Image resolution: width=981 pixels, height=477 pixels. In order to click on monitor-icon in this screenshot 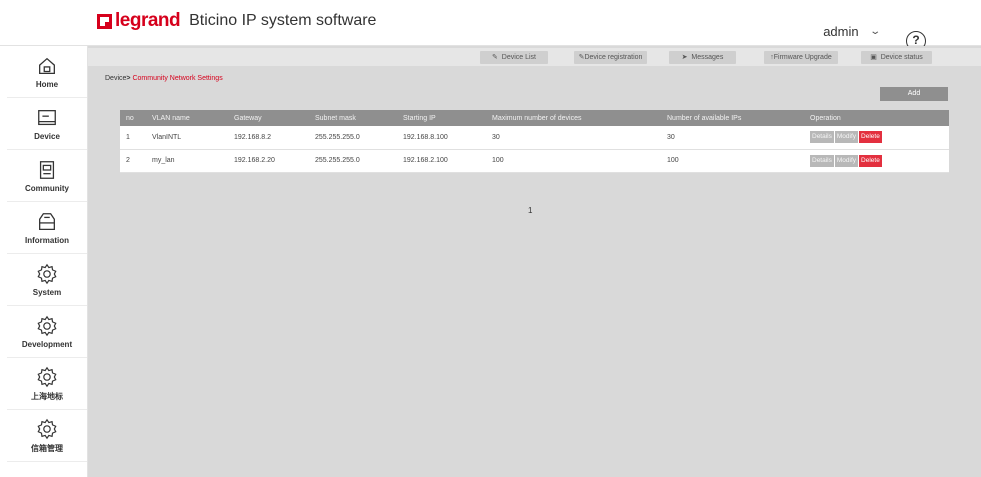, I will do `click(47, 117)`.